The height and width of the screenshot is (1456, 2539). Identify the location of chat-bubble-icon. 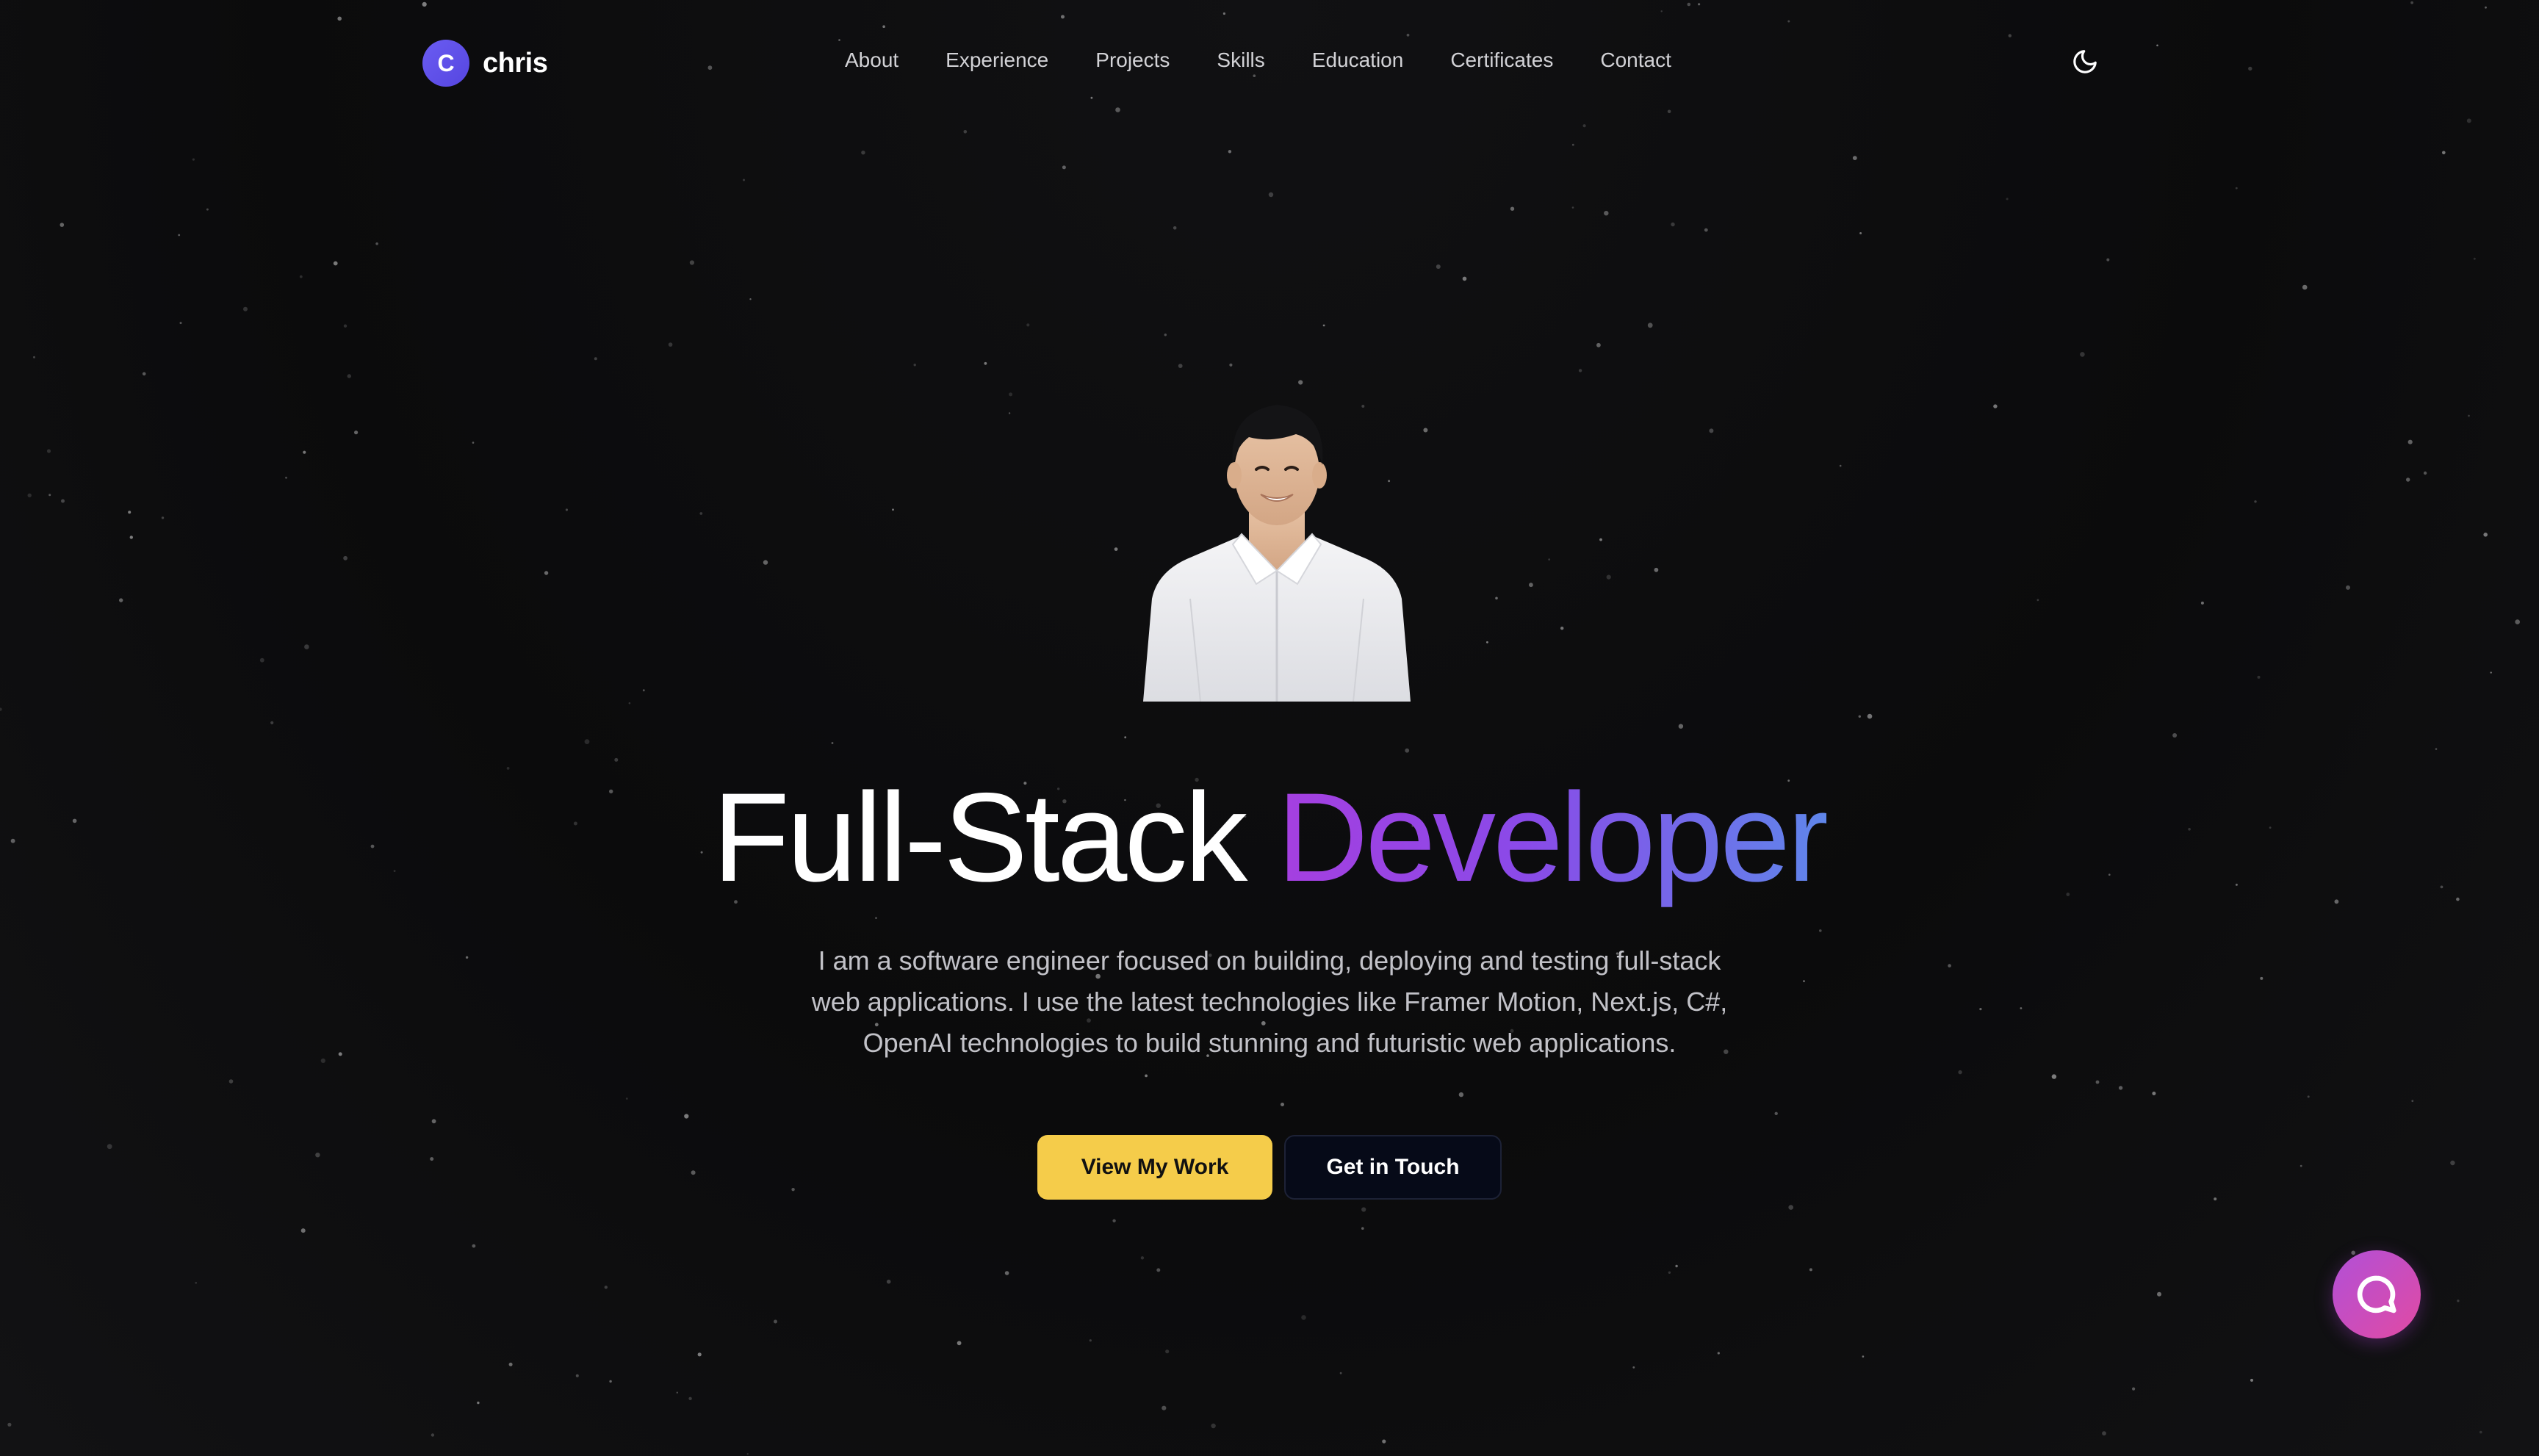
(2376, 1294).